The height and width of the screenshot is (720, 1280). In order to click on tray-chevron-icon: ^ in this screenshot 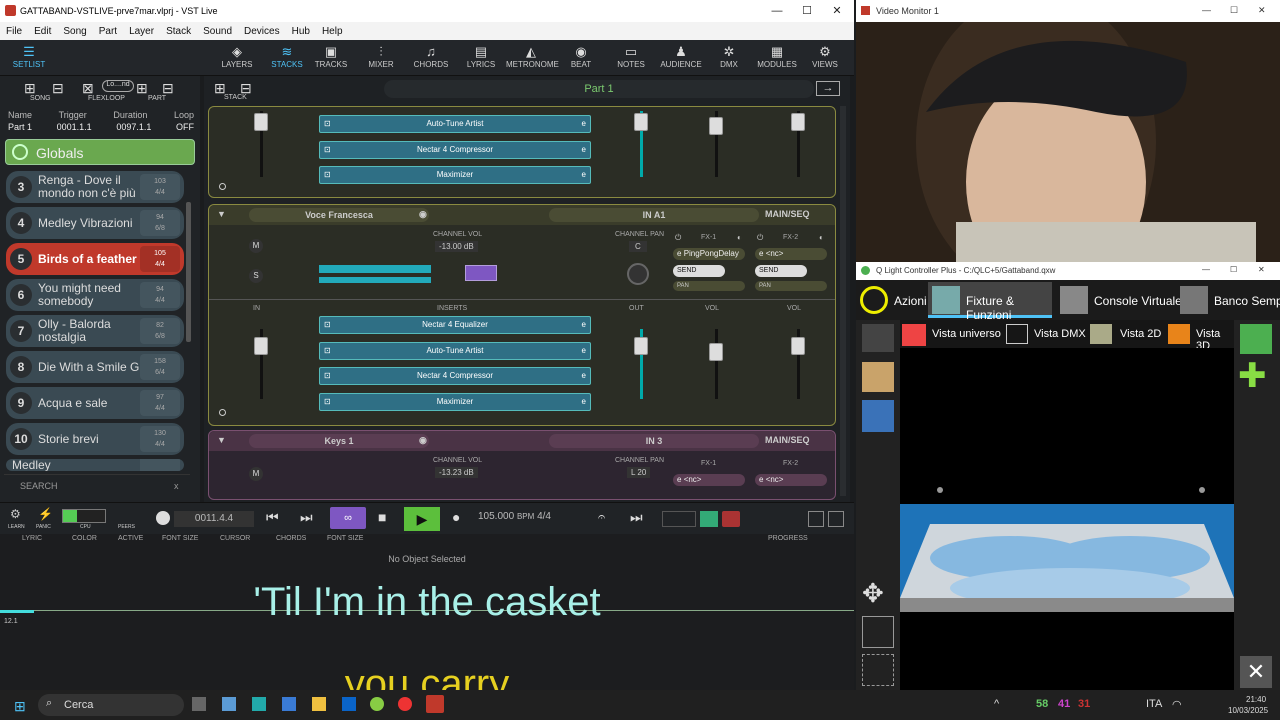, I will do `click(996, 704)`.